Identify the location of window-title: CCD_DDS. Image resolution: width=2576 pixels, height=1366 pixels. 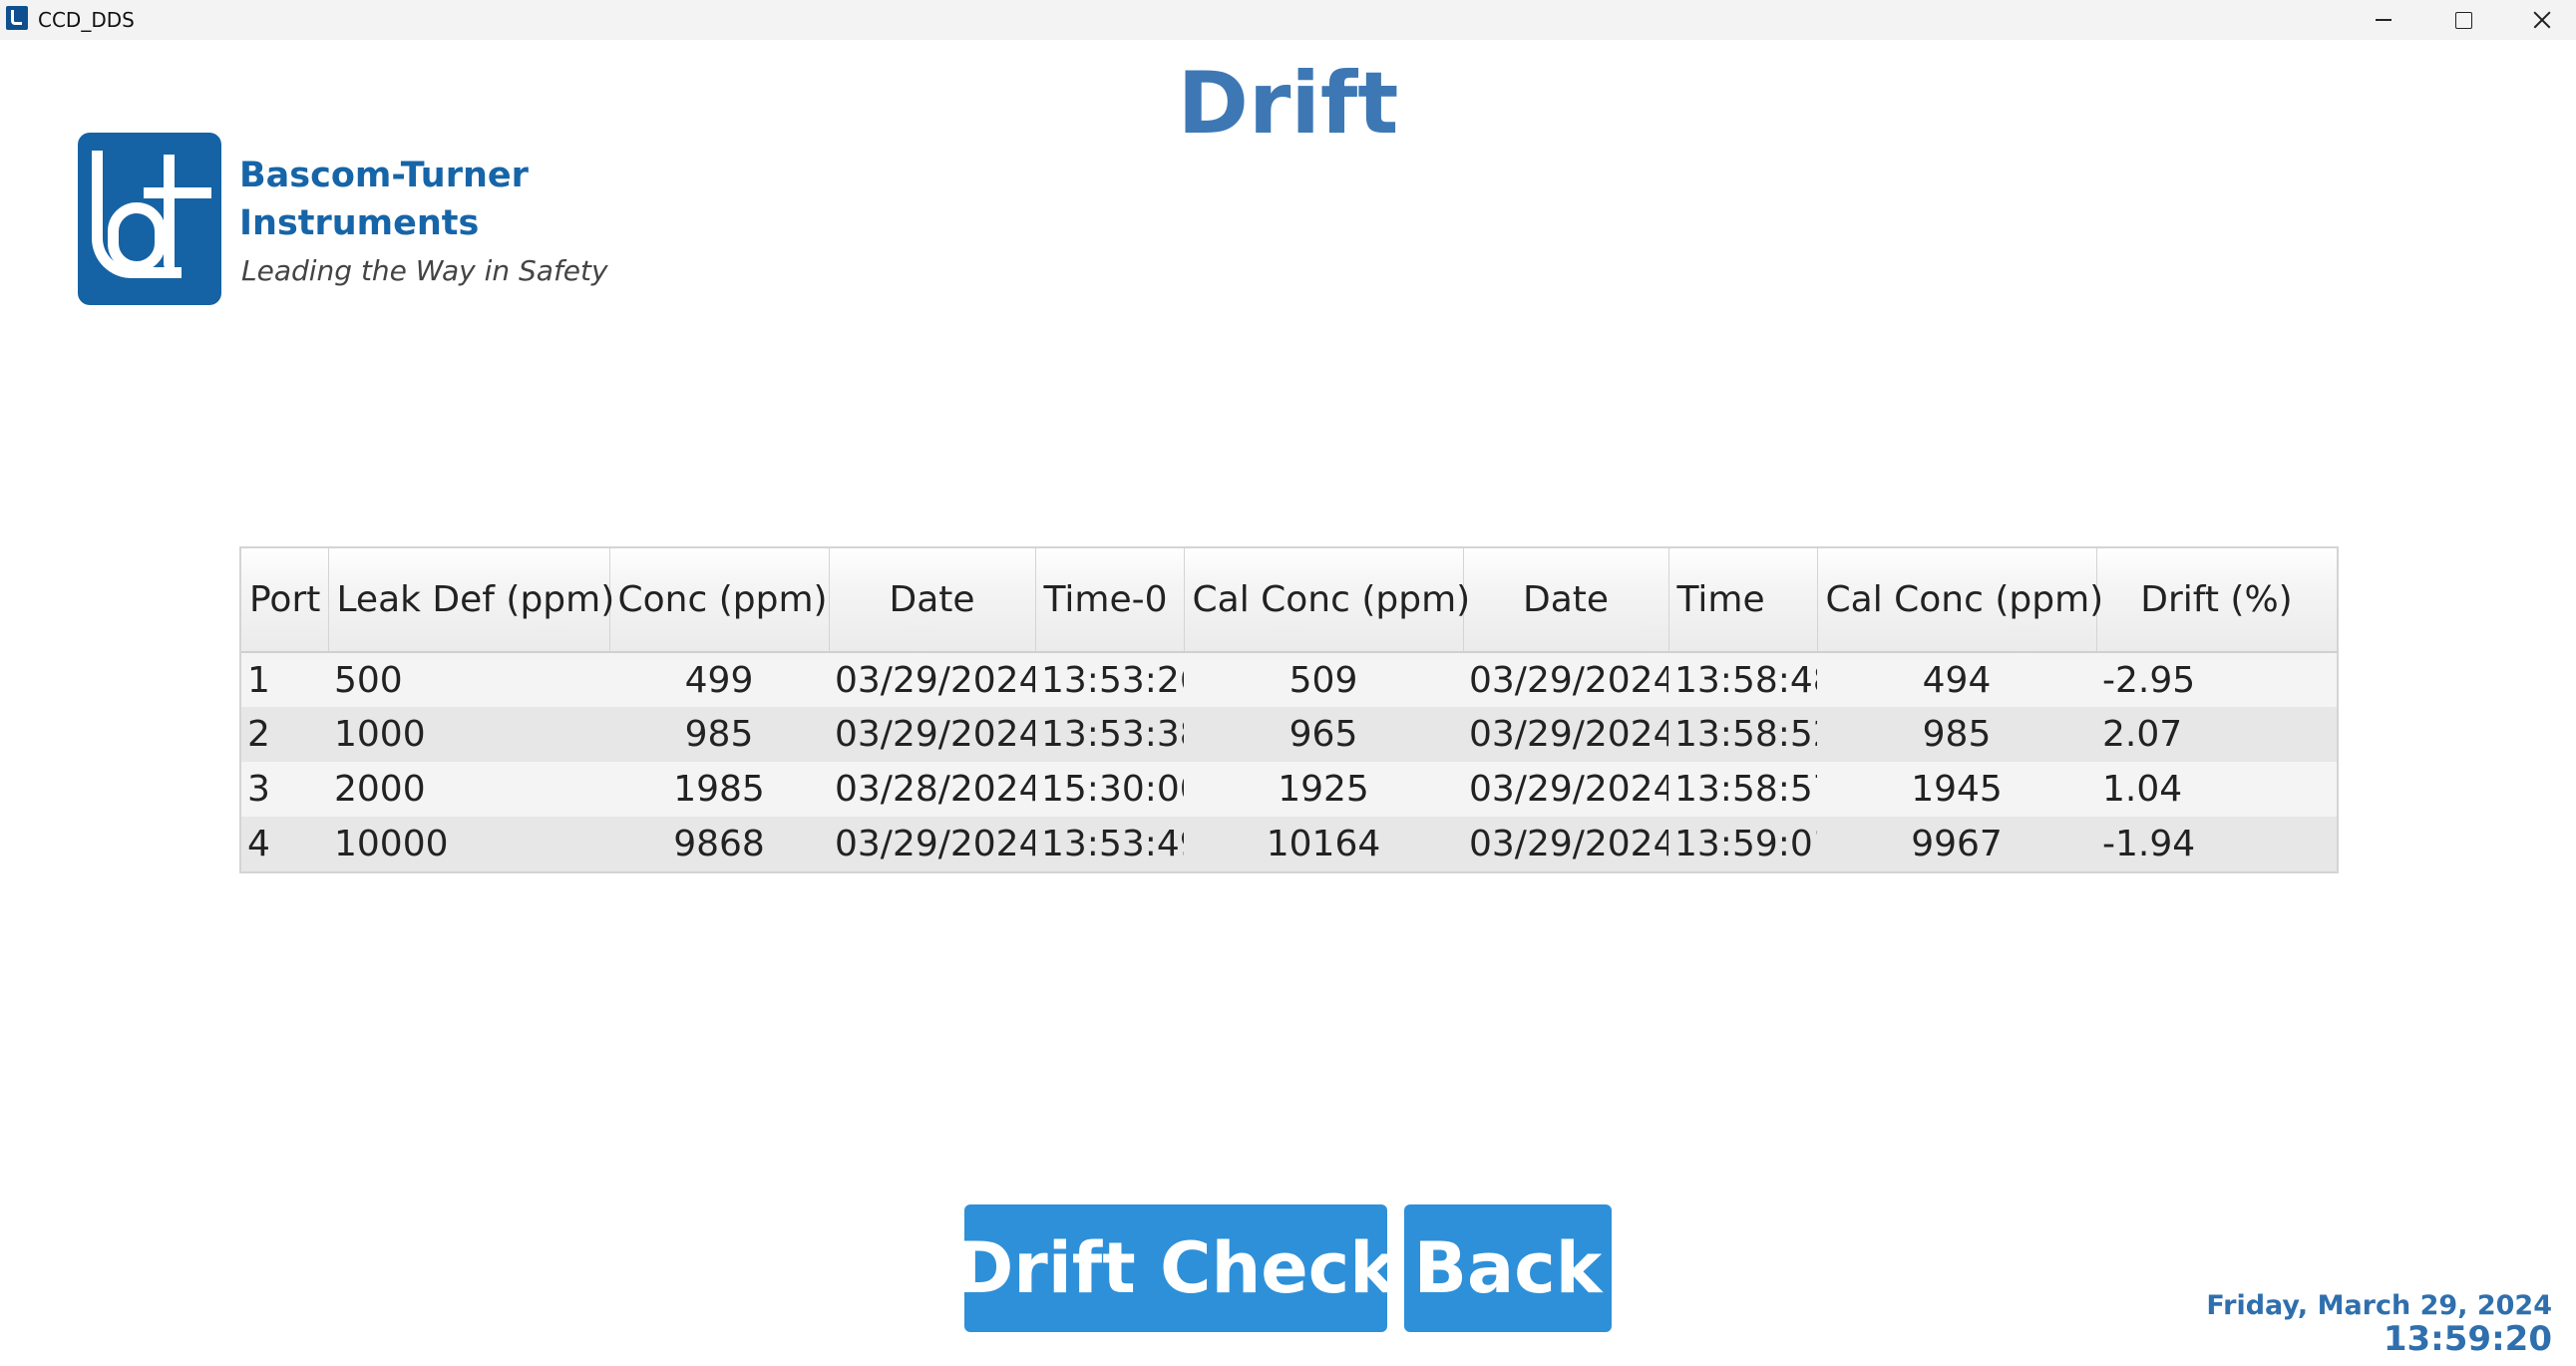
(86, 20).